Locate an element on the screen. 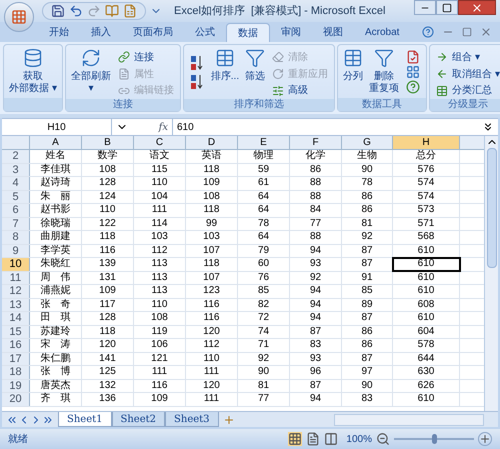 This screenshot has width=500, height=449. column-header: C is located at coordinates (160, 142).